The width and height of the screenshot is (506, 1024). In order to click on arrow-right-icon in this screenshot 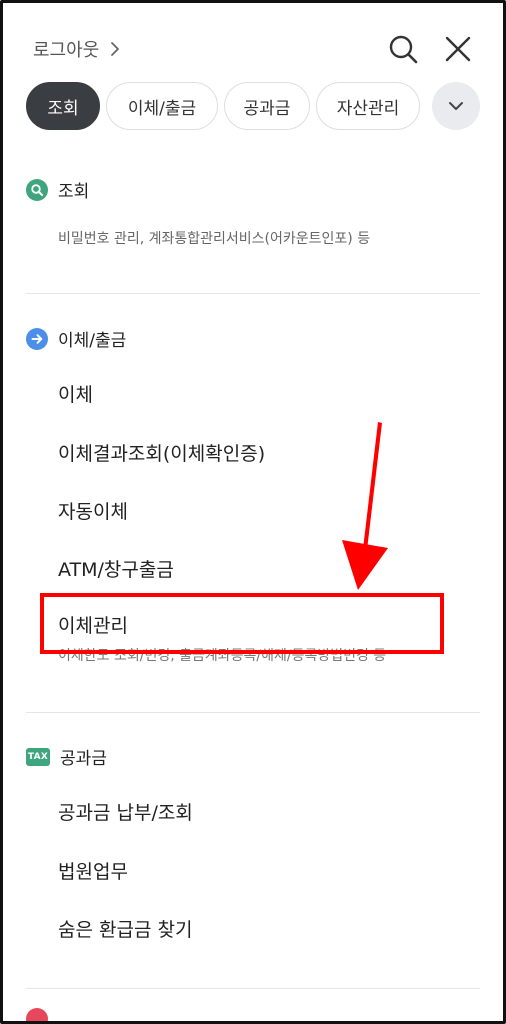, I will do `click(37, 338)`.